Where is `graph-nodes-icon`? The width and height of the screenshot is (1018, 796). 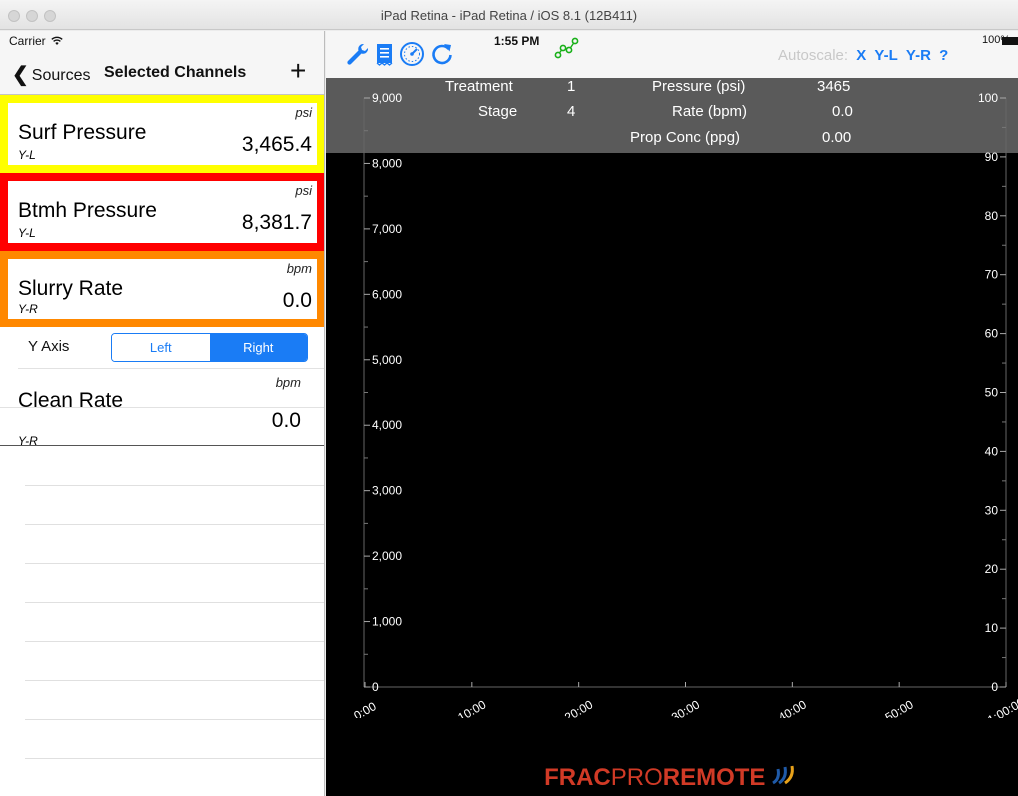 graph-nodes-icon is located at coordinates (567, 48).